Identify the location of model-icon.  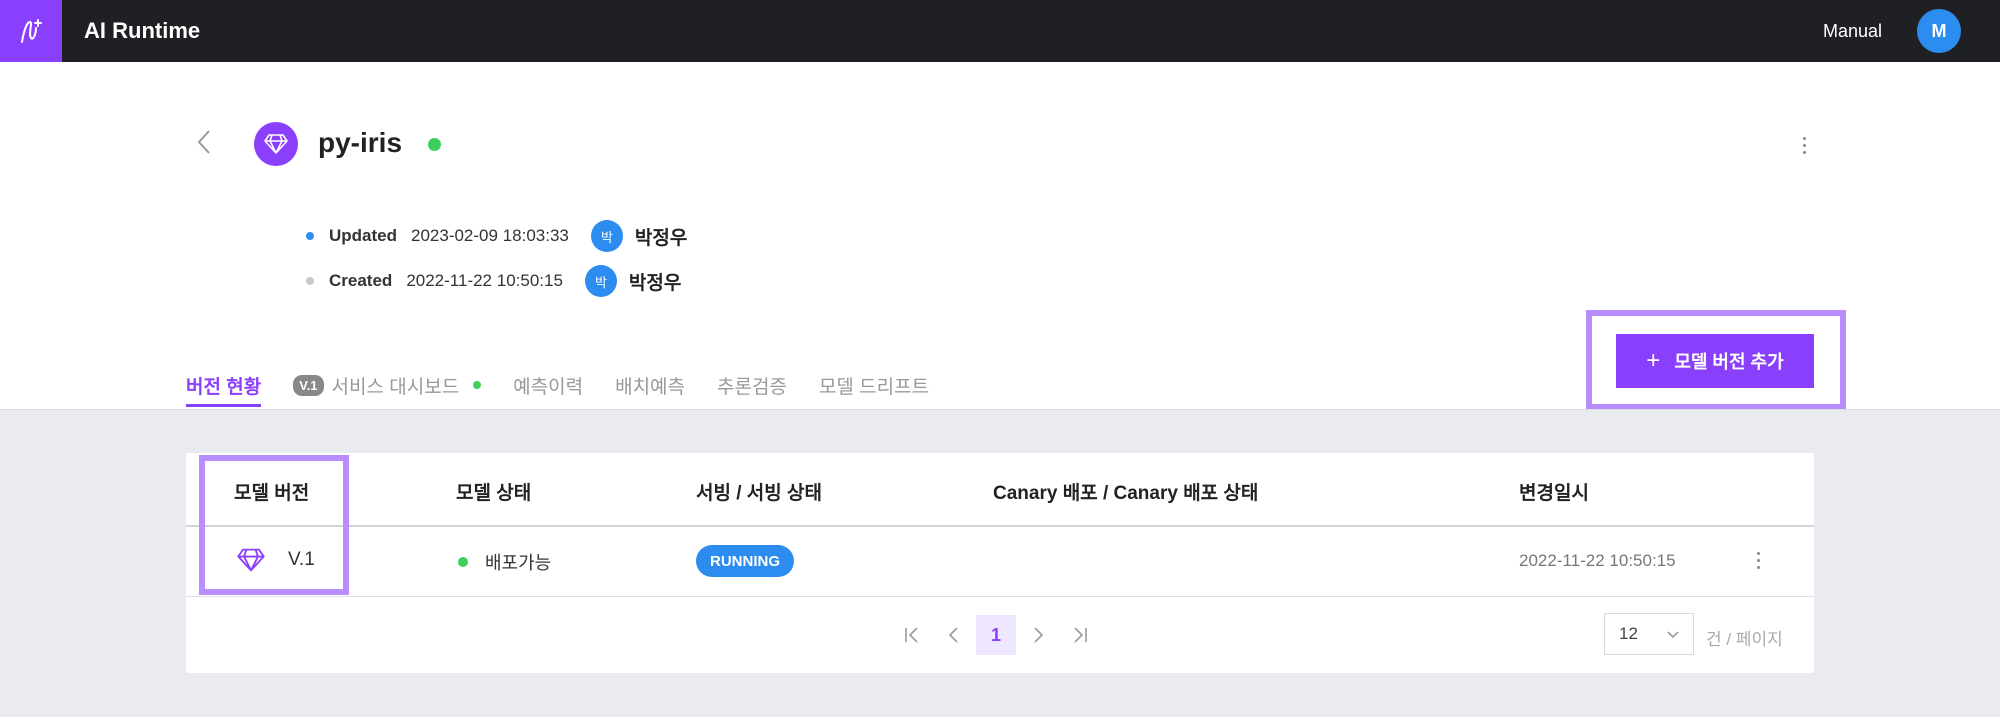
(276, 144).